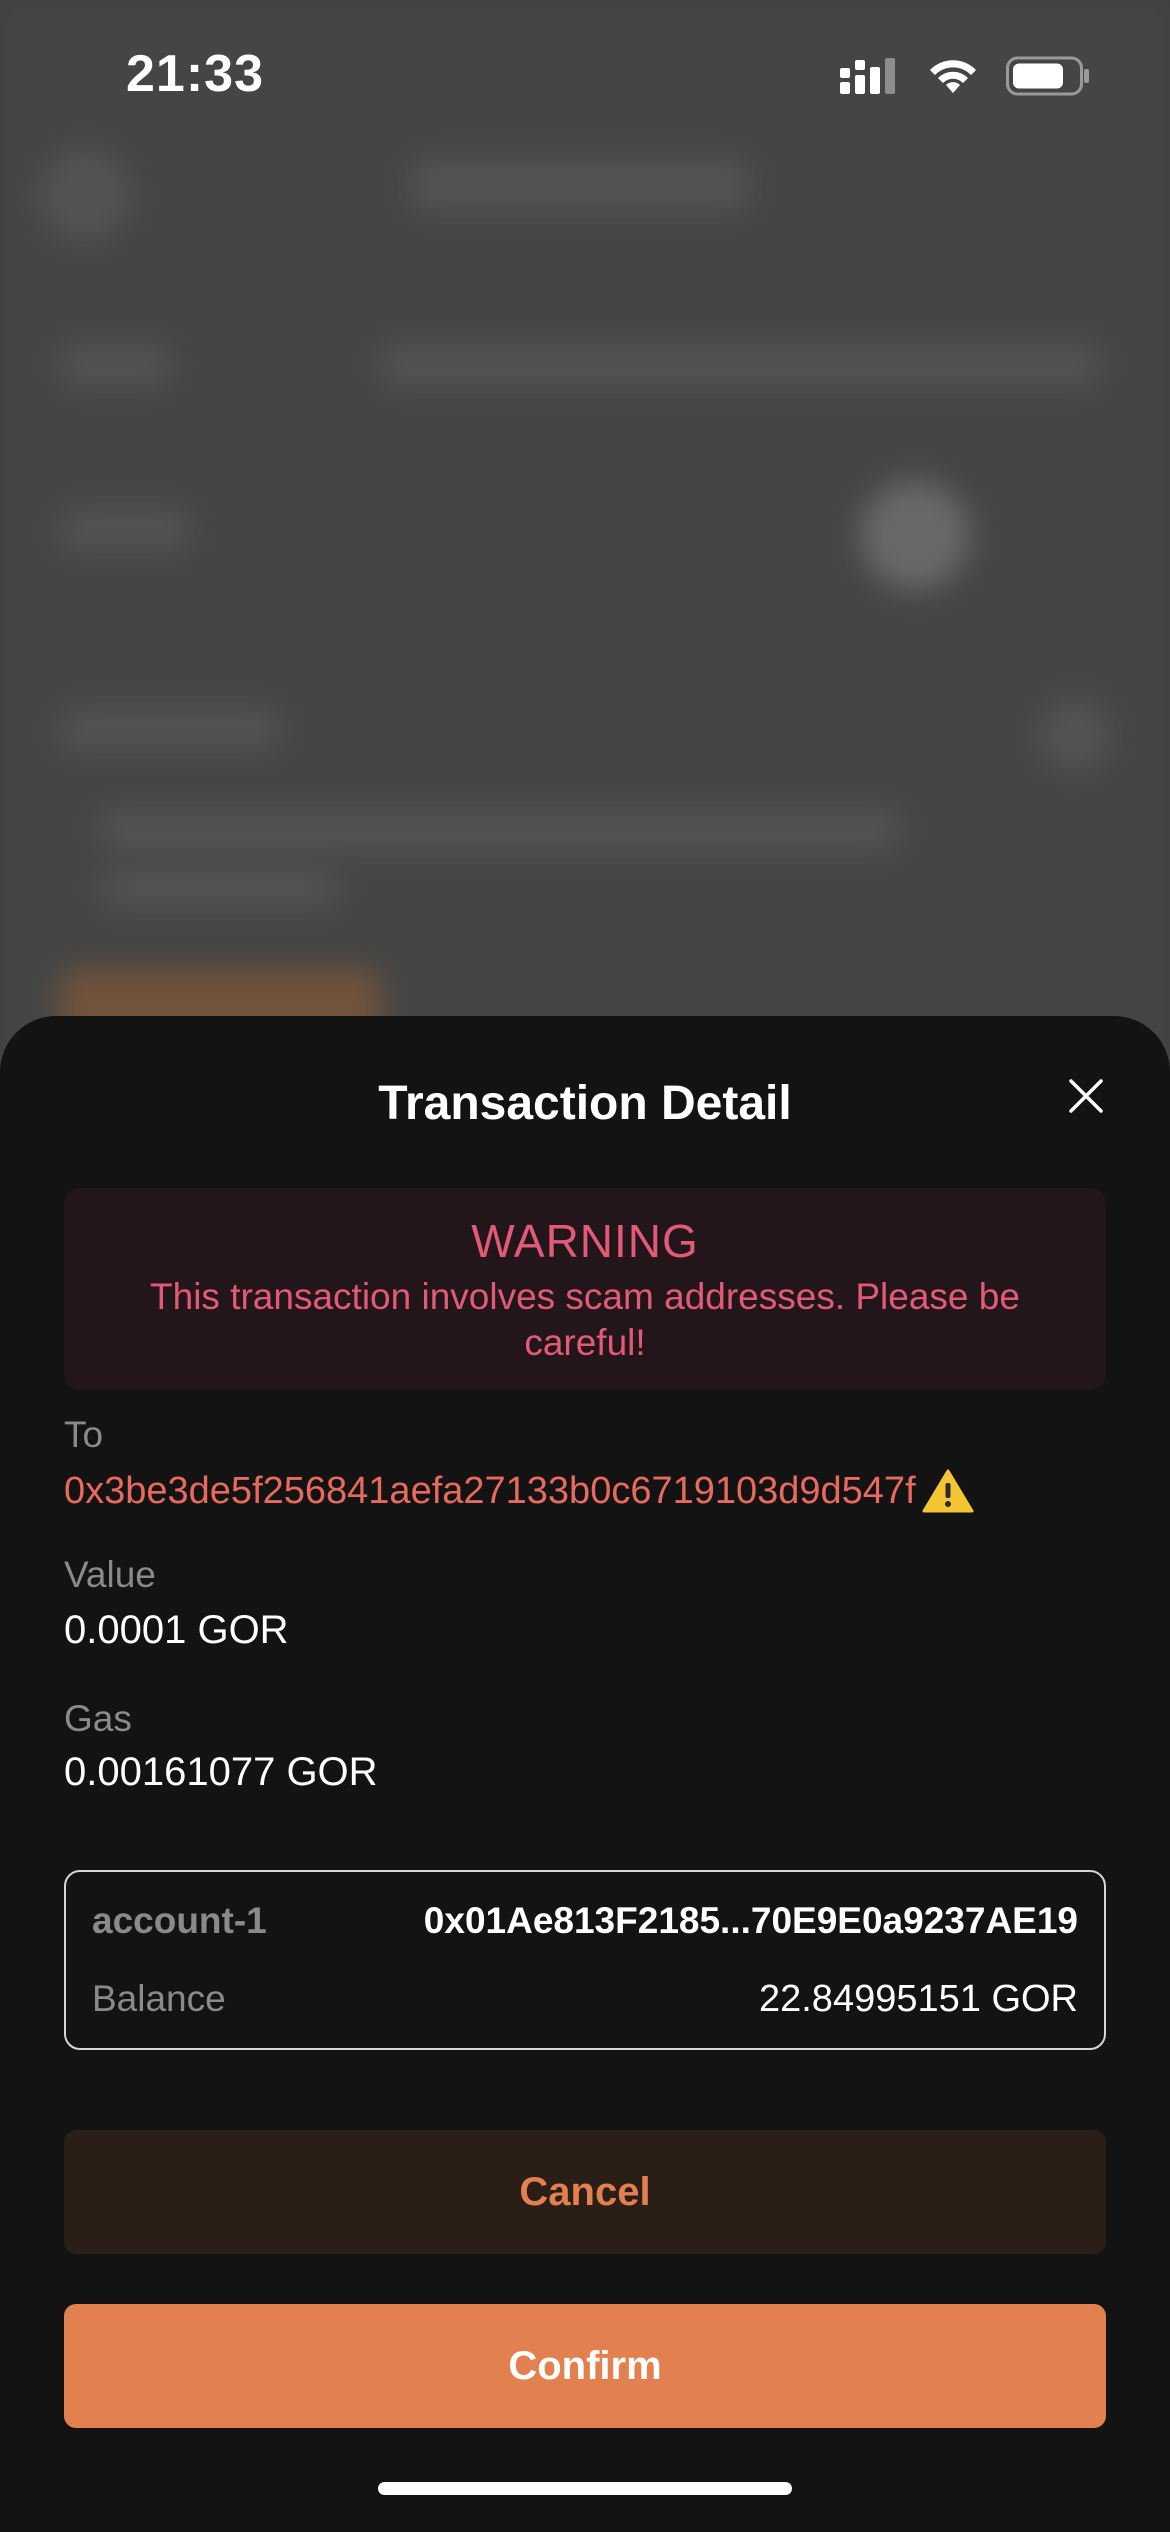  I want to click on value-label: Value, so click(110, 1574).